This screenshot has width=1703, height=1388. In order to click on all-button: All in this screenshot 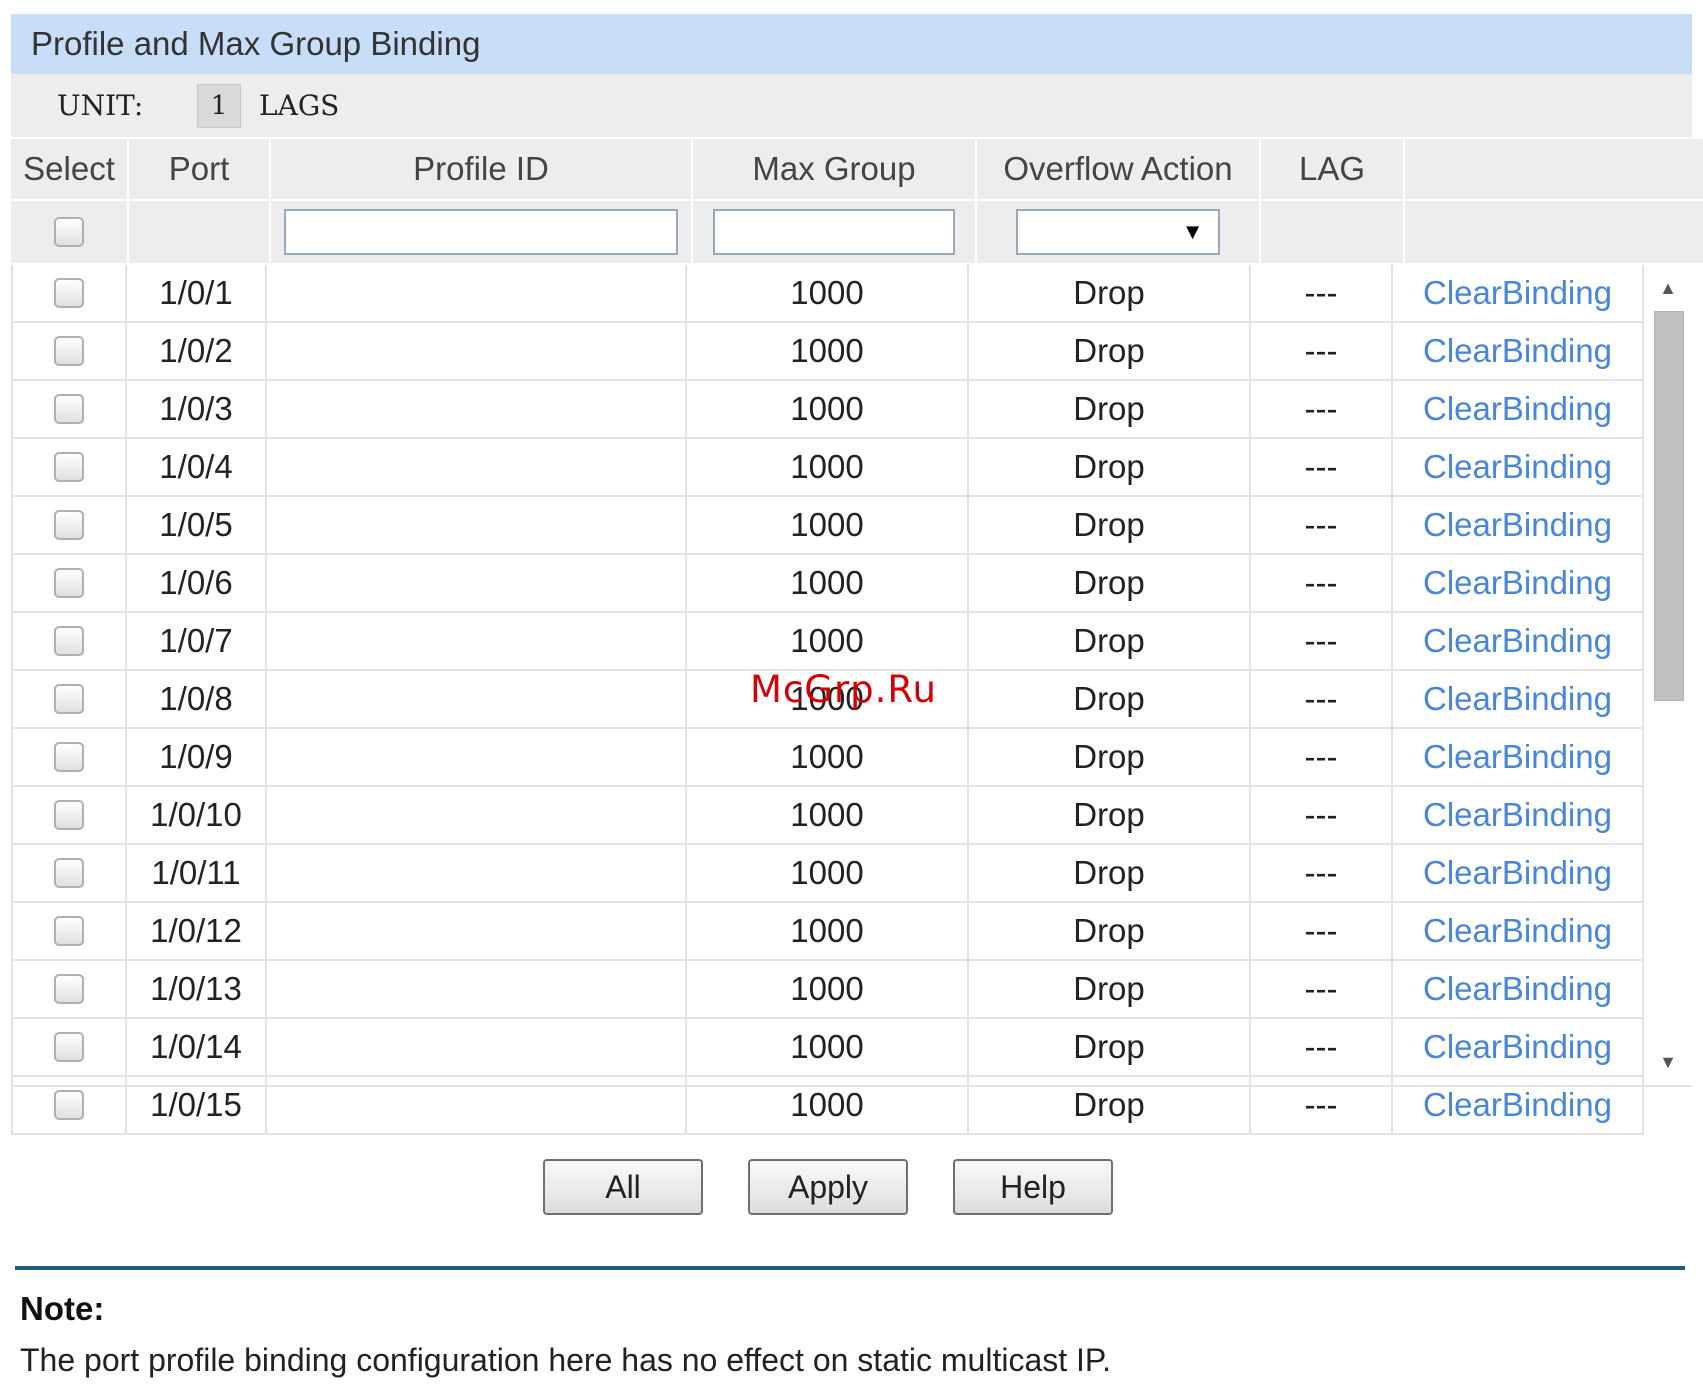, I will do `click(623, 1187)`.